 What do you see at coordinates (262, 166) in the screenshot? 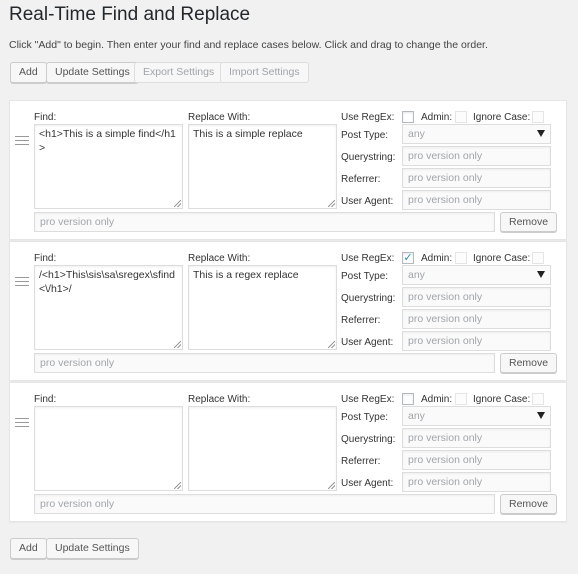
I see `replace-textarea: This is a simple replace` at bounding box center [262, 166].